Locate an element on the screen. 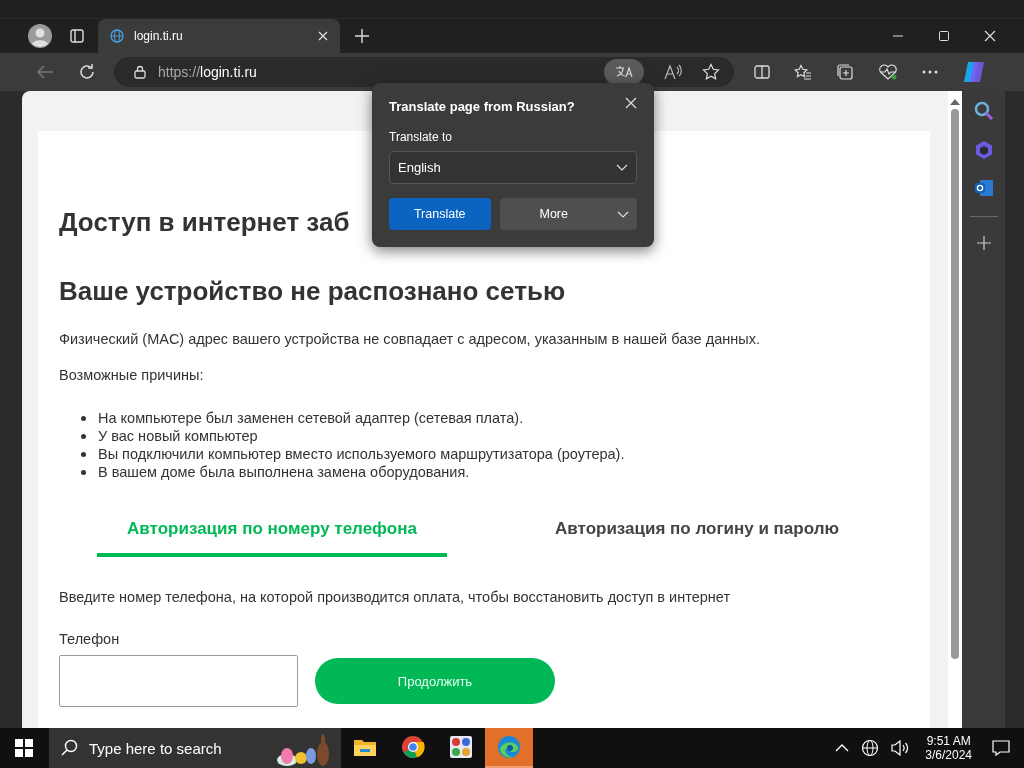 Image resolution: width=1024 pixels, height=768 pixels. read-aloud-icon is located at coordinates (673, 72).